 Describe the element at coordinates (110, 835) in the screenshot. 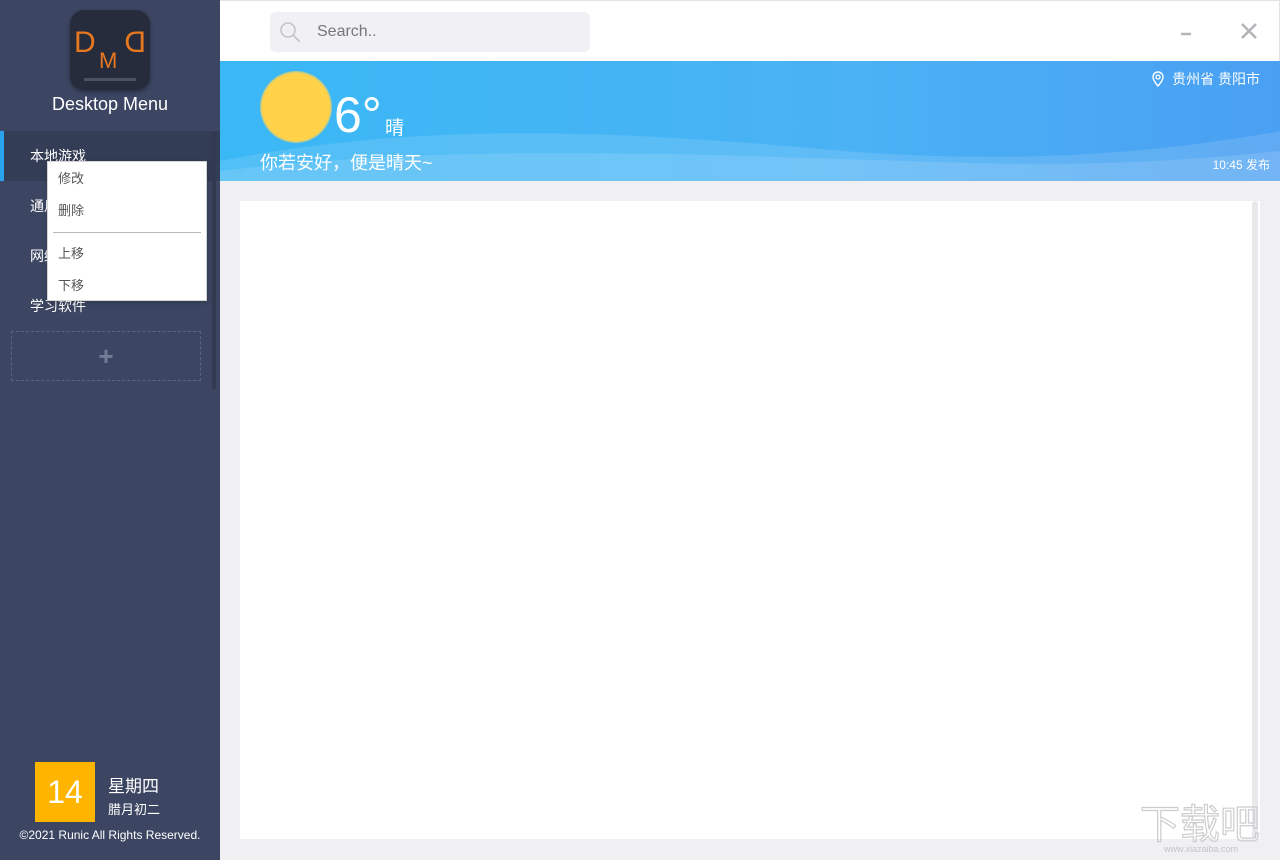

I see `copyright-text: ©2021 Runic All Rights Reserved.` at that location.